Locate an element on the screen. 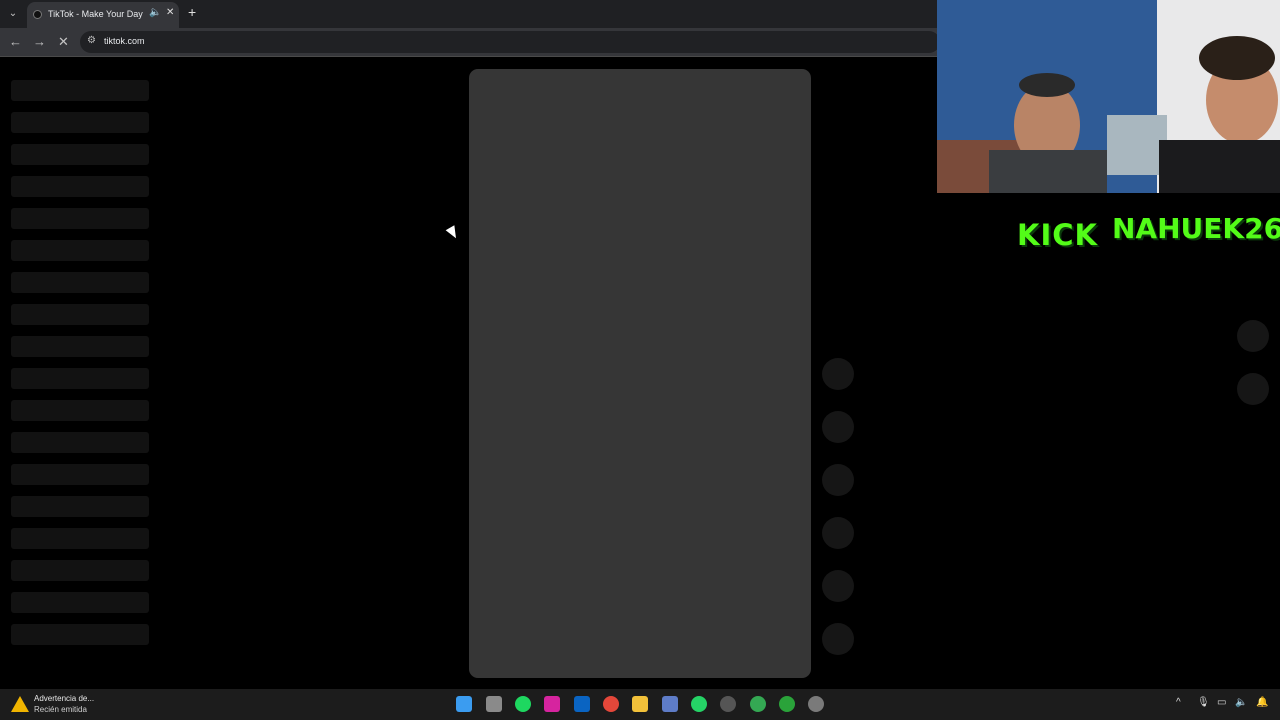 This screenshot has width=1280, height=720. microsoft-store-icon is located at coordinates (670, 704).